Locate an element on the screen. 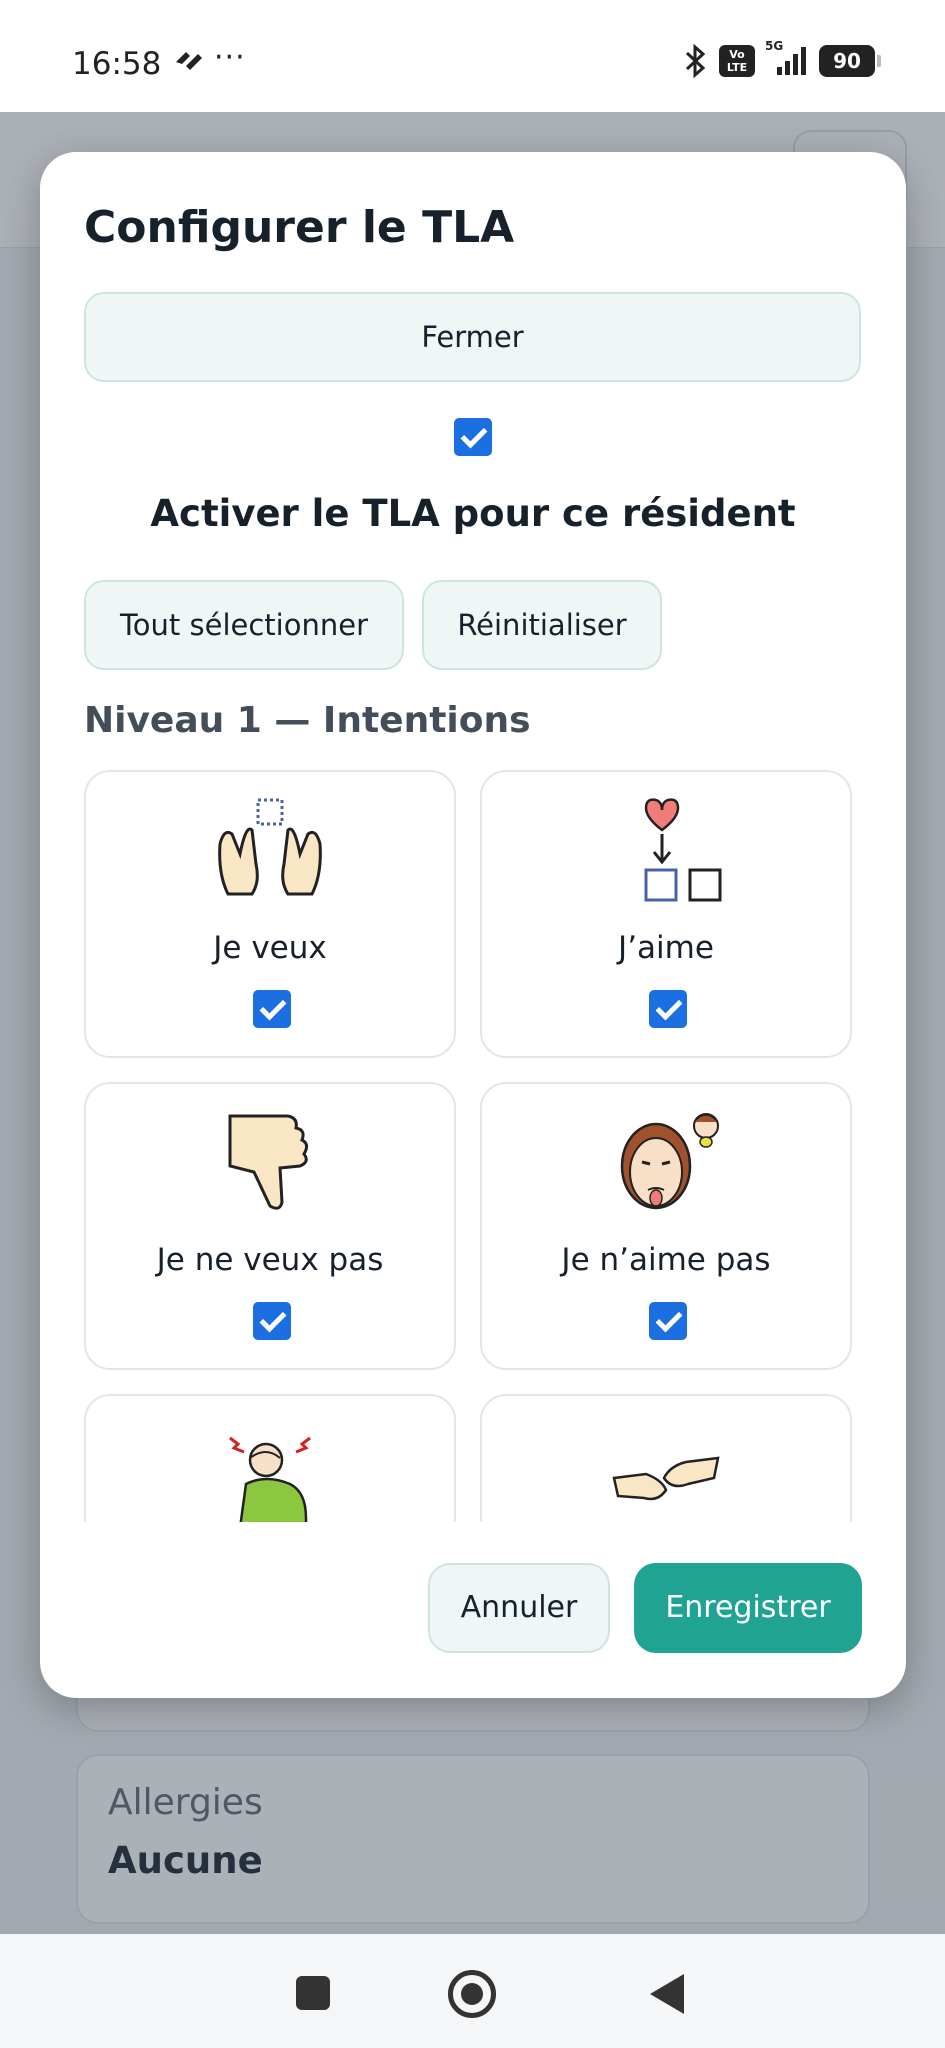  bluetooth-icon is located at coordinates (695, 61).